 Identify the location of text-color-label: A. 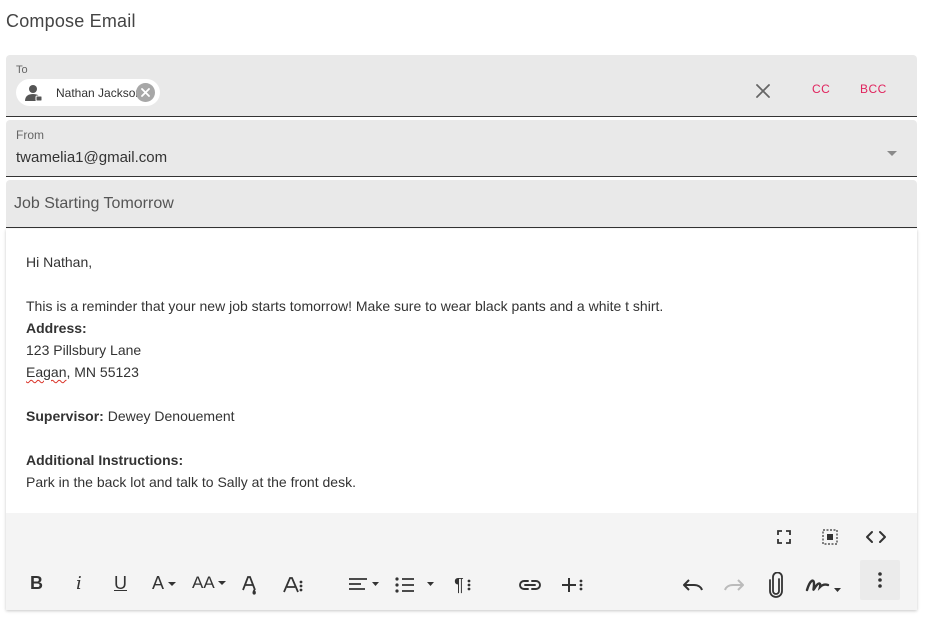
(158, 583).